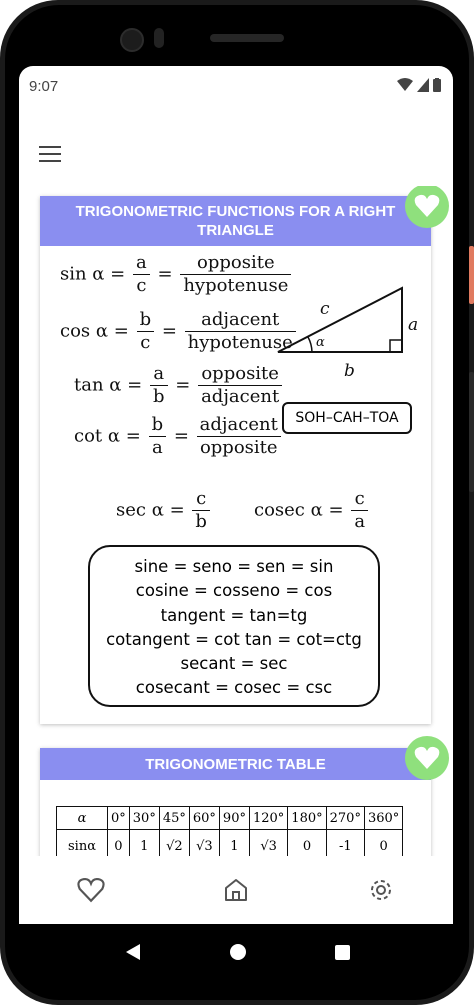 Image resolution: width=474 pixels, height=1005 pixels. Describe the element at coordinates (204, 818) in the screenshot. I see `table-cell: 60°` at that location.